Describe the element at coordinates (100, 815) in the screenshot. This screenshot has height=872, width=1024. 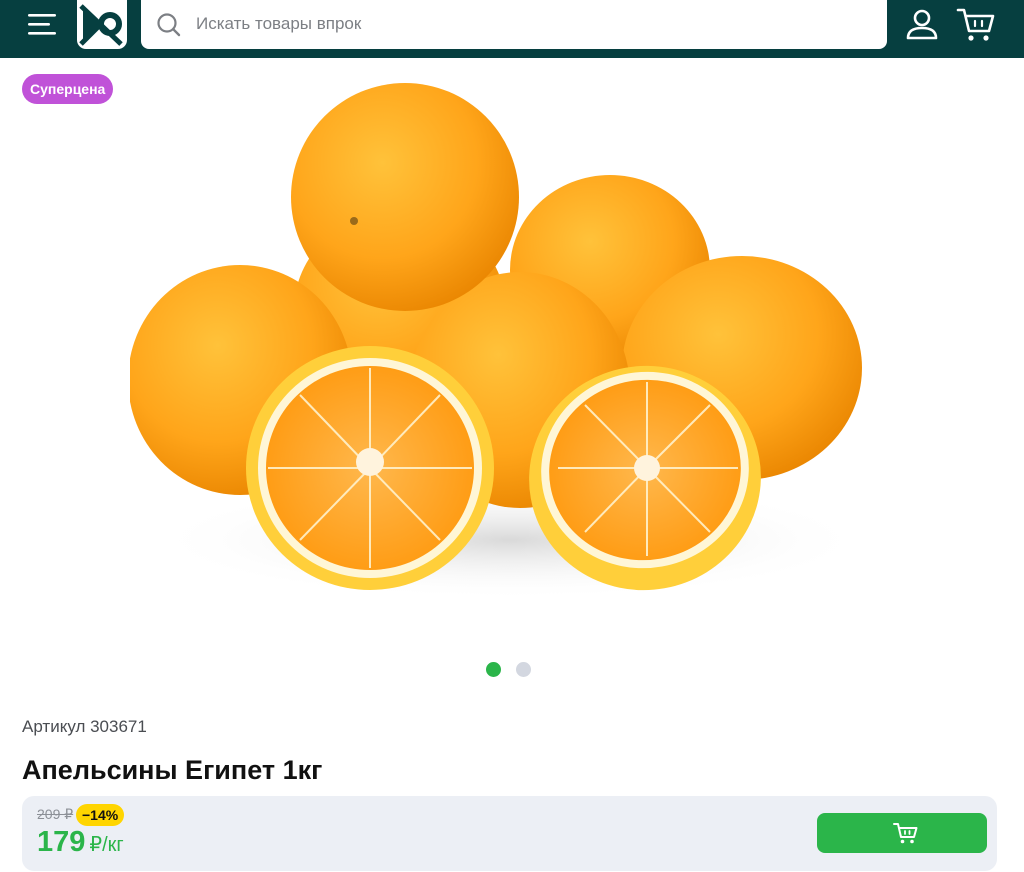
I see `discount-badge: −14%` at that location.